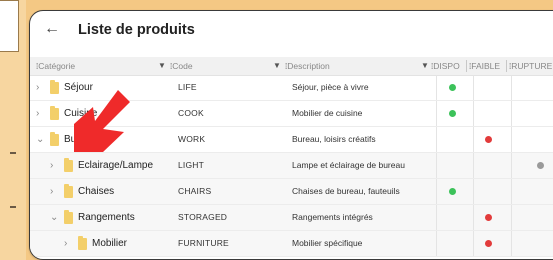 The image size is (553, 260). Describe the element at coordinates (110, 243) in the screenshot. I see `category-name: Mobilier` at that location.